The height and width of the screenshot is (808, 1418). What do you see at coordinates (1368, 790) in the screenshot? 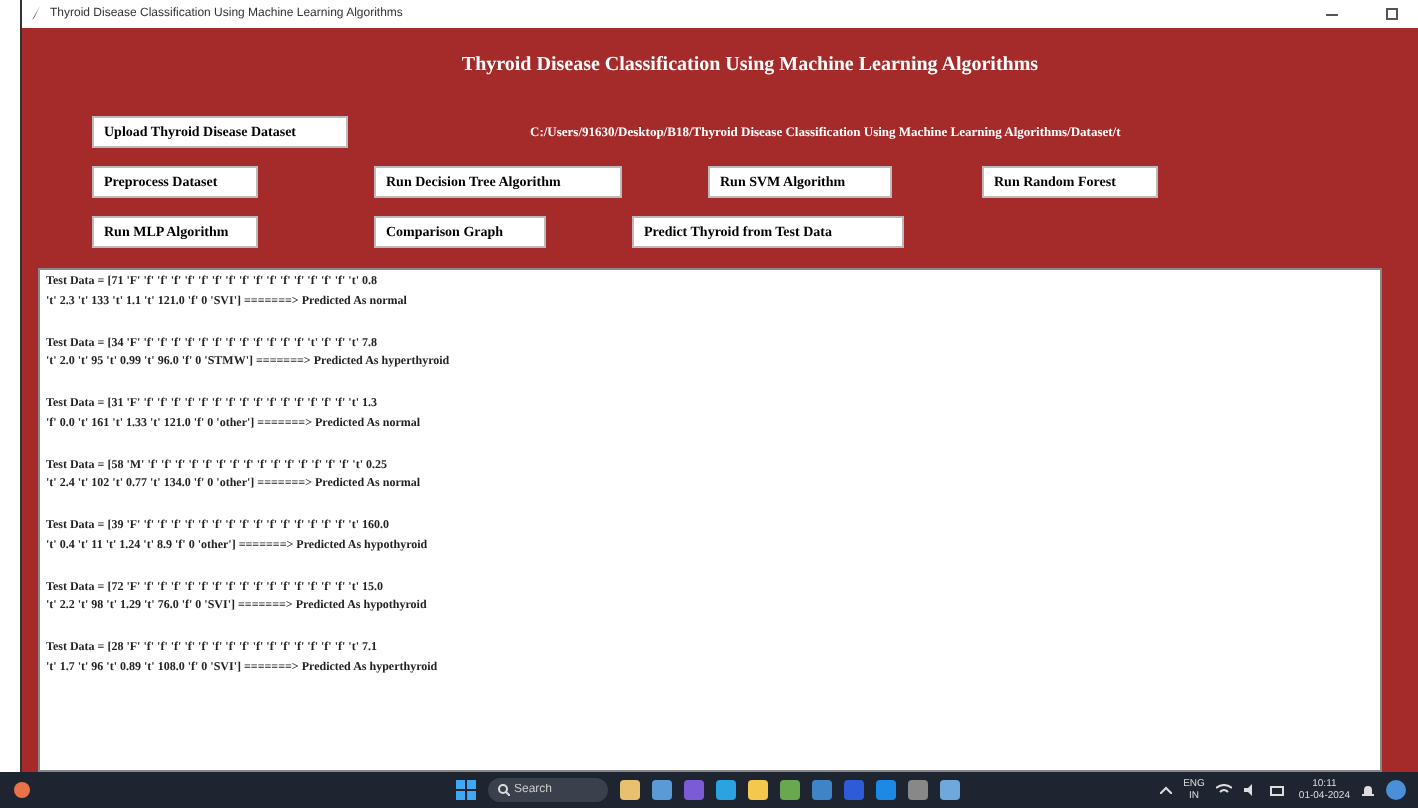
I see `bell-icon` at bounding box center [1368, 790].